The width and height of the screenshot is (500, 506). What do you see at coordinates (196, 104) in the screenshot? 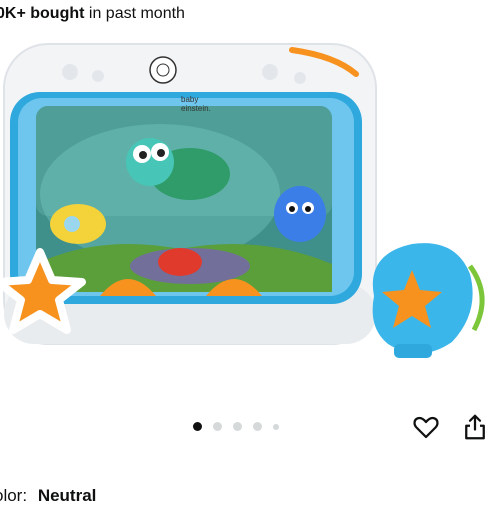
I see `brand-logo-text: baby einstein.` at bounding box center [196, 104].